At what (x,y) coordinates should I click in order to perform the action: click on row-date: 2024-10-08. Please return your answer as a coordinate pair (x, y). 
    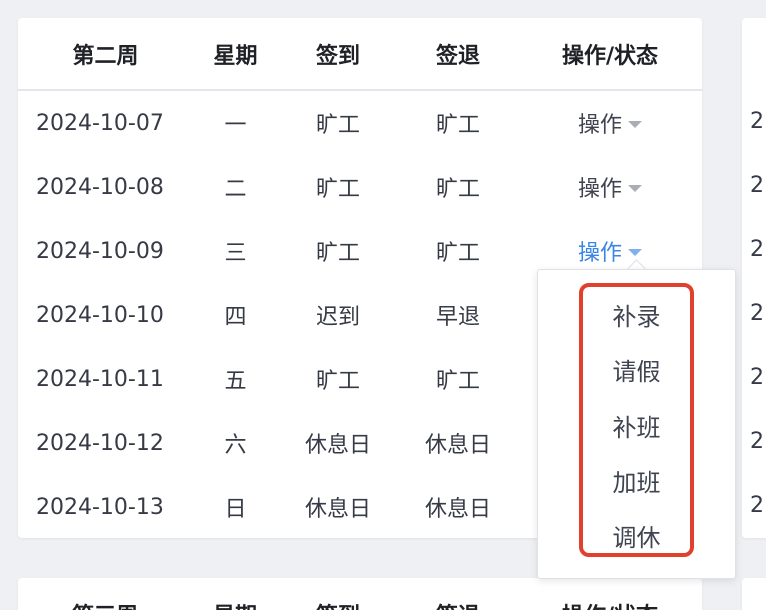
    Looking at the image, I should click on (100, 187).